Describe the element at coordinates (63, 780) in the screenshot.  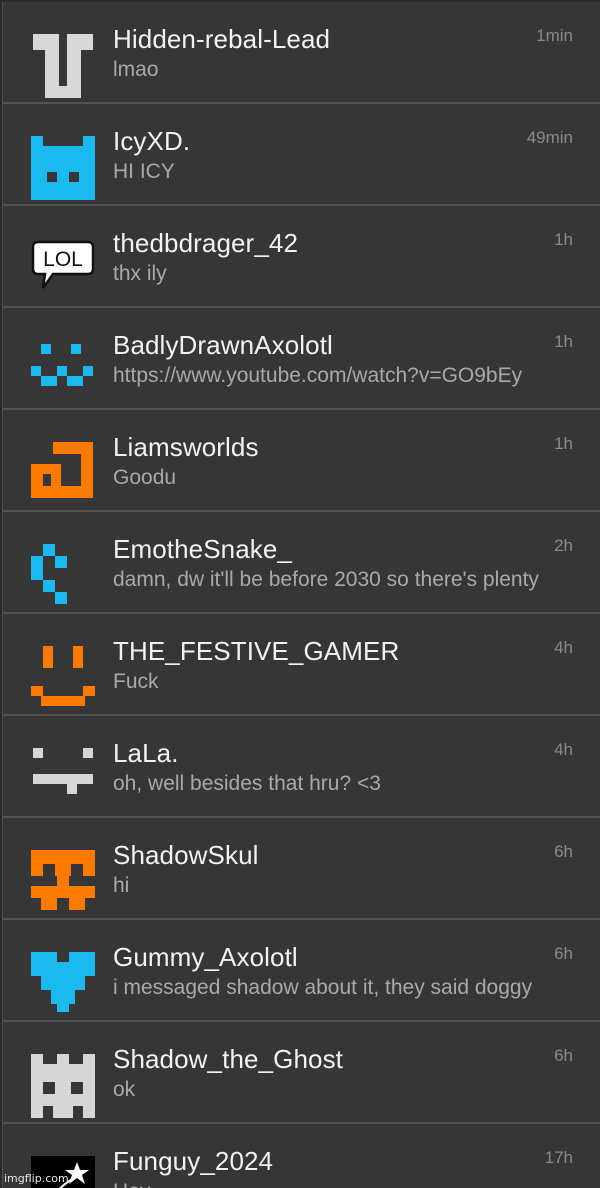
I see `gray-face-avatar-icon` at that location.